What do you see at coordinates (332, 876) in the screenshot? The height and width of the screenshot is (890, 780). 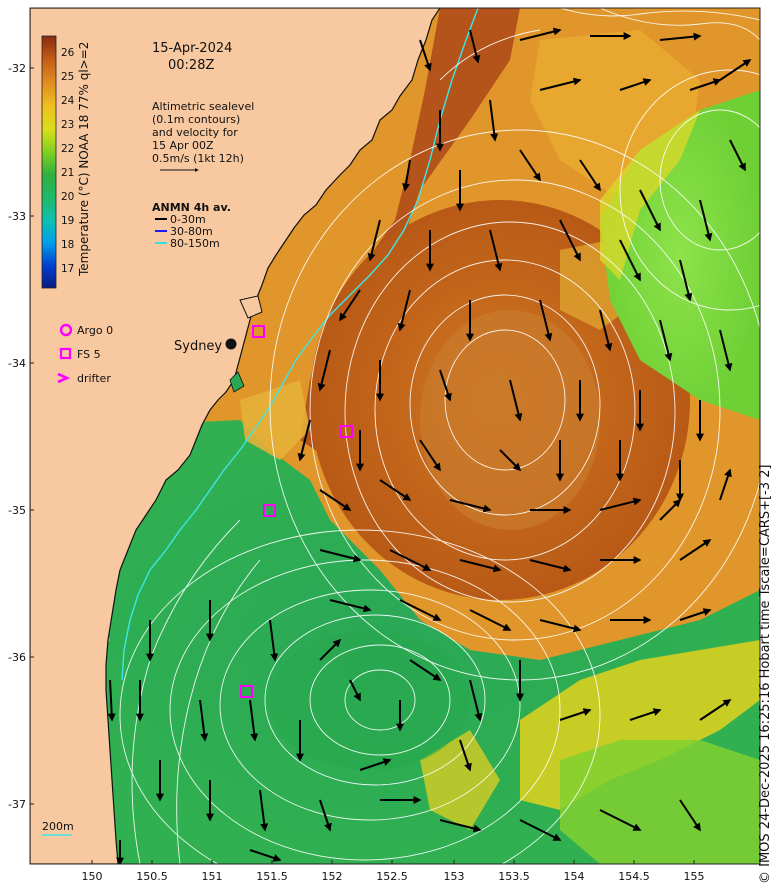 I see `lon-tick: 152` at bounding box center [332, 876].